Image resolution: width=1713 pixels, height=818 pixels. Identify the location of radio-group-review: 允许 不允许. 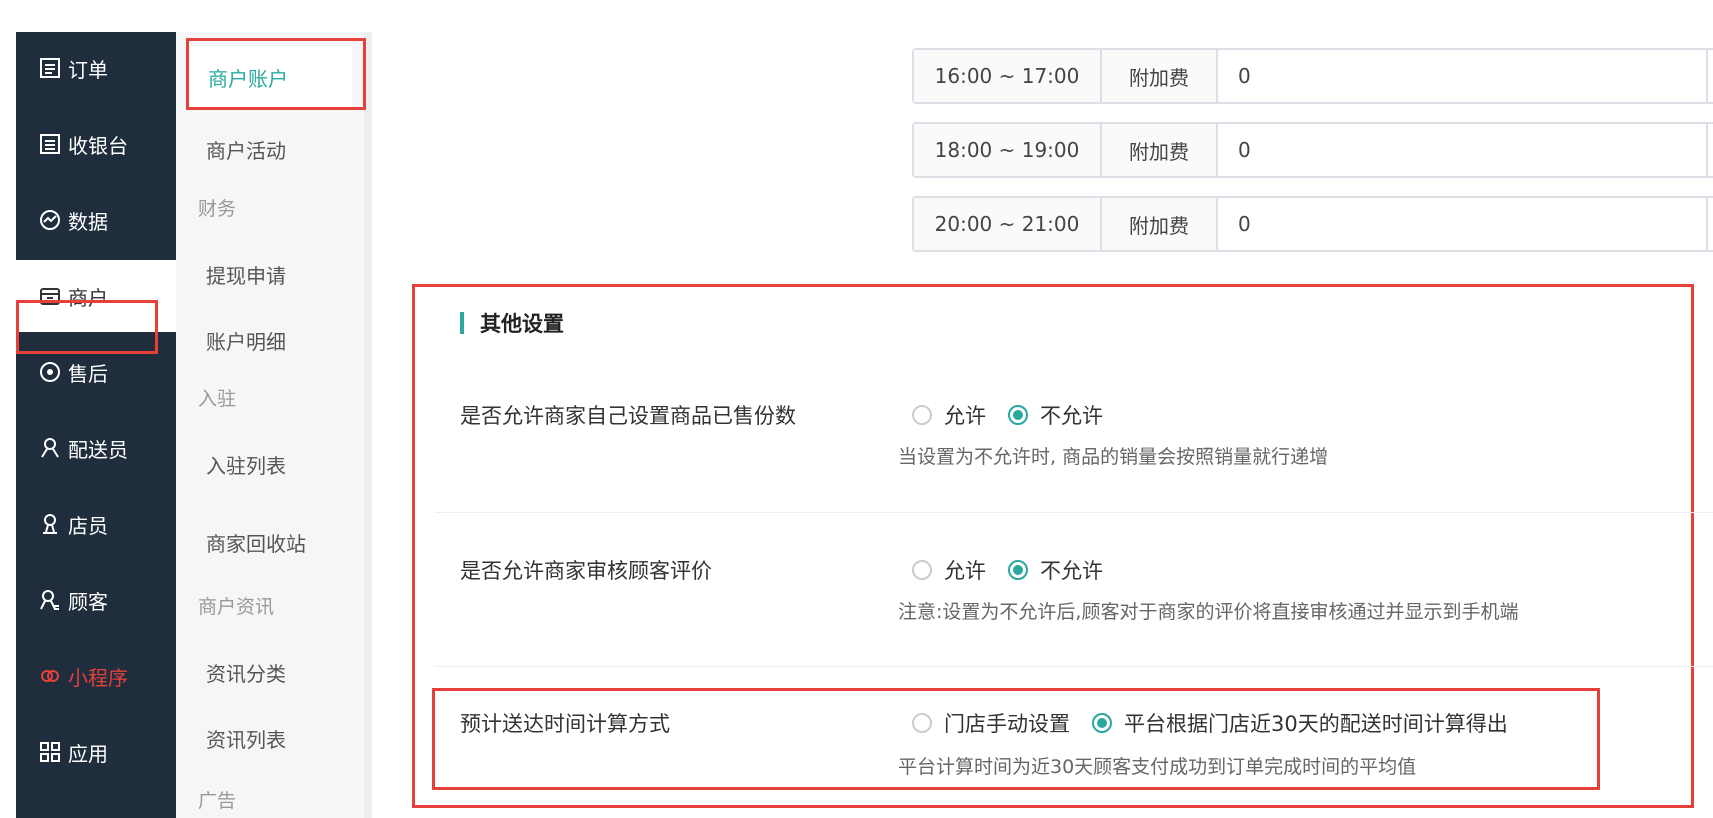
(1018, 570).